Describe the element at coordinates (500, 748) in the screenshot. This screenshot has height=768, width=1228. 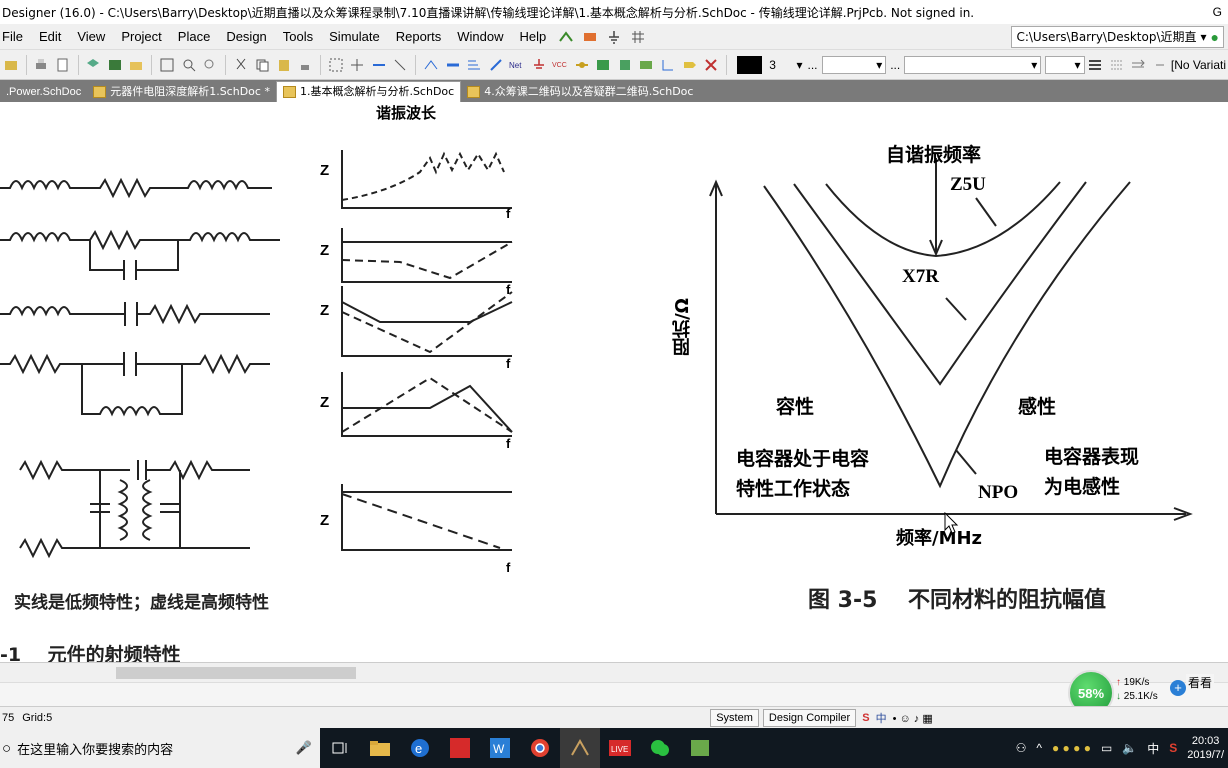
I see `wps-icon: W` at that location.